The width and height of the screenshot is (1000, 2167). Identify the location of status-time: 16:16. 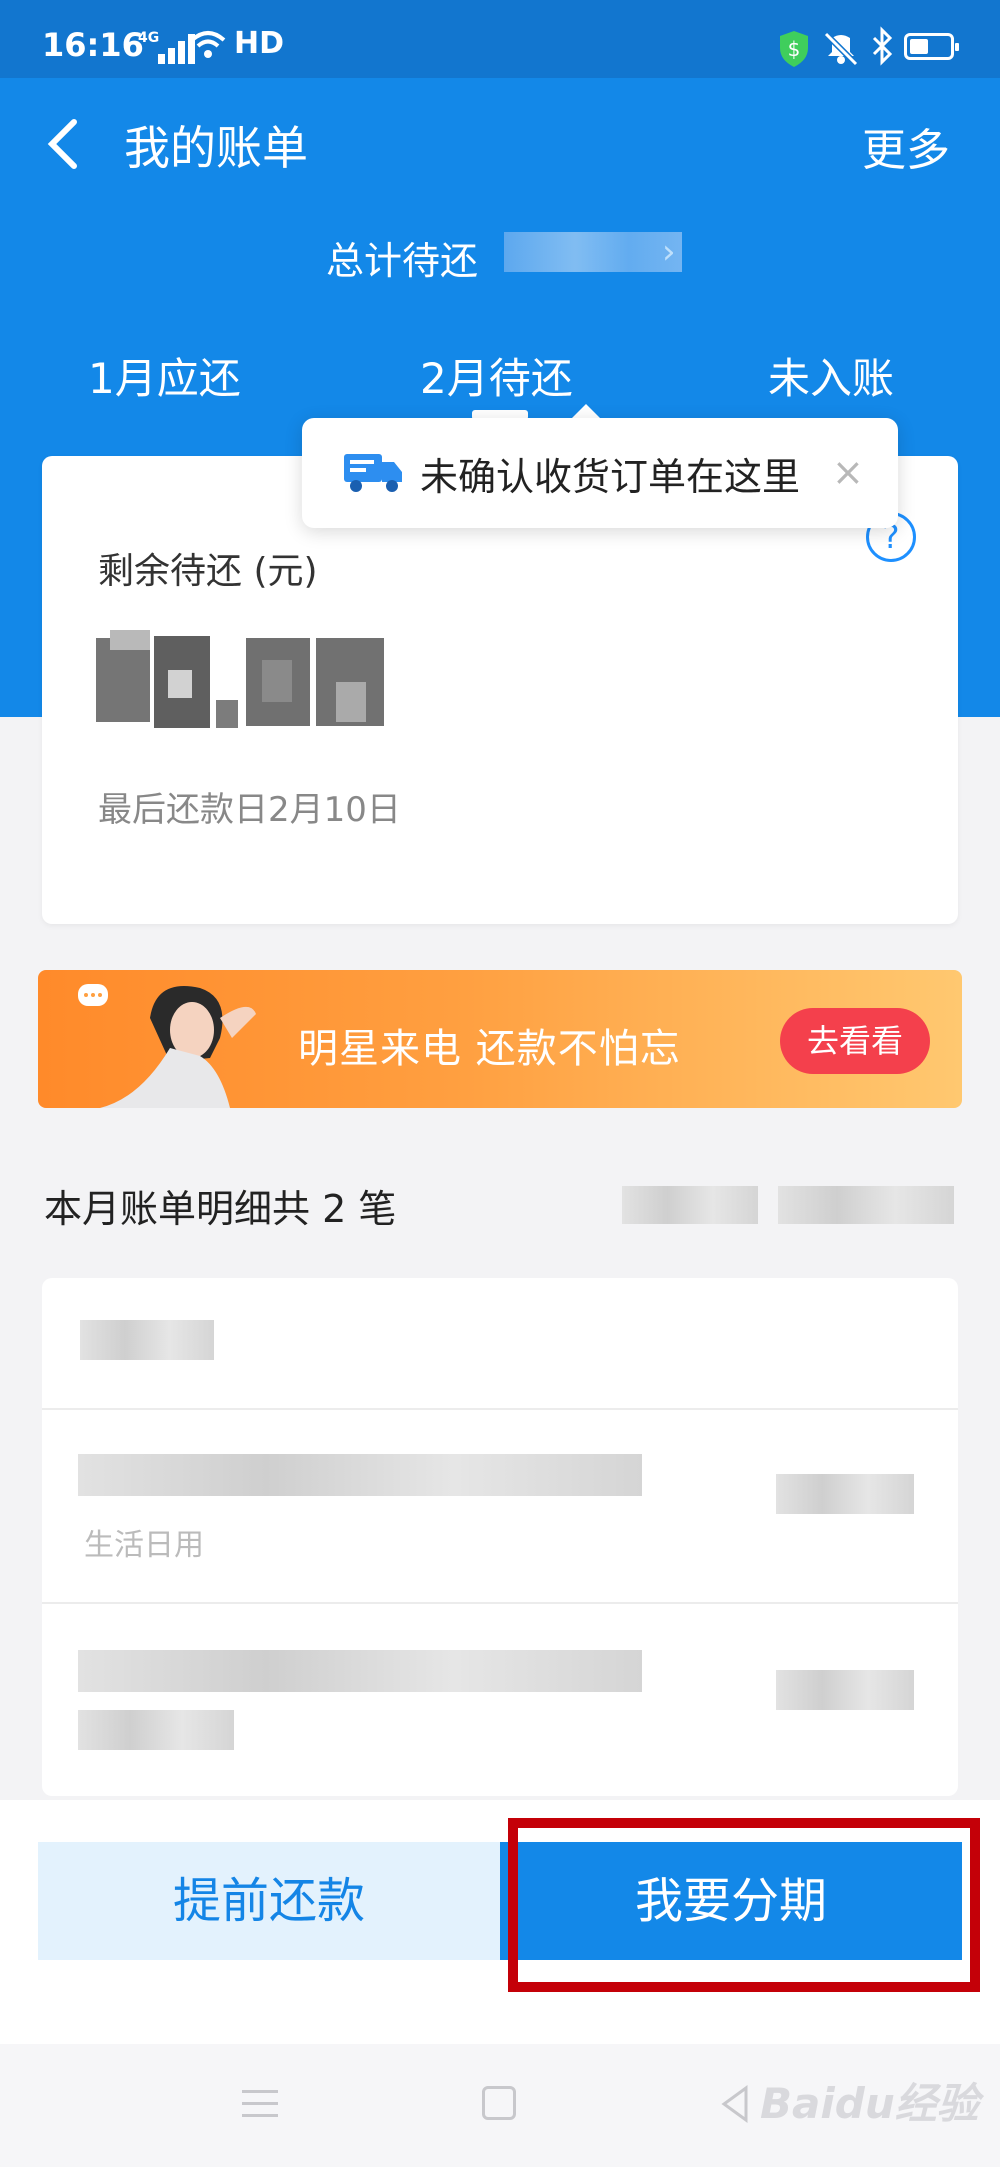
(93, 45).